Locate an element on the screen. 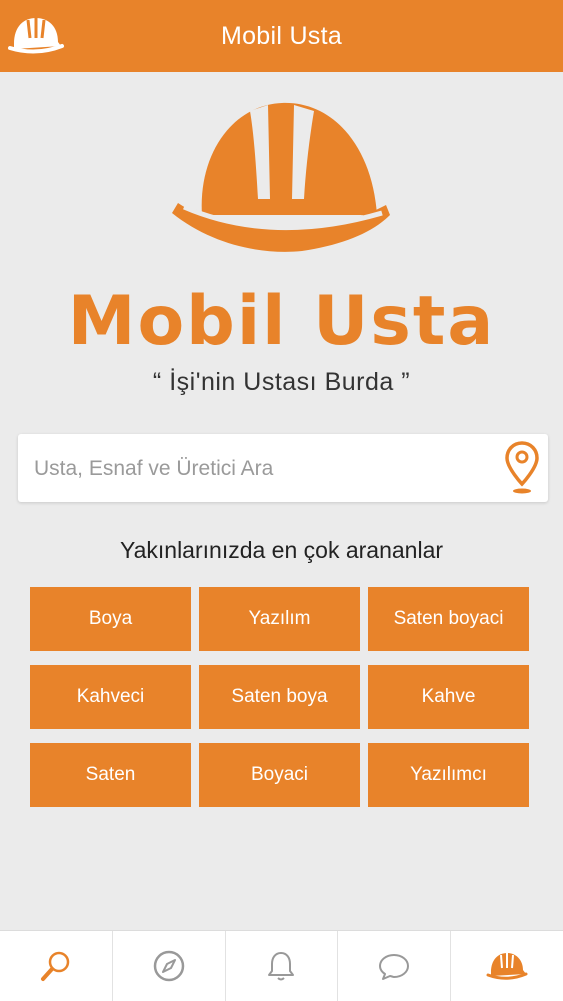  chat-icon is located at coordinates (394, 967).